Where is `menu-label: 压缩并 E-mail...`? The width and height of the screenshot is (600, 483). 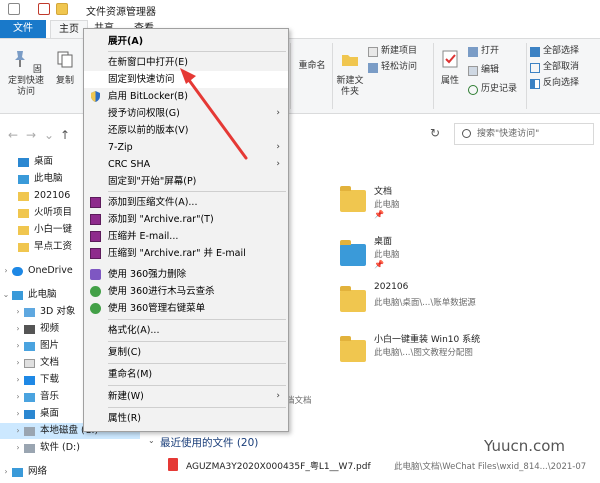 menu-label: 压缩并 E-mail... is located at coordinates (143, 236).